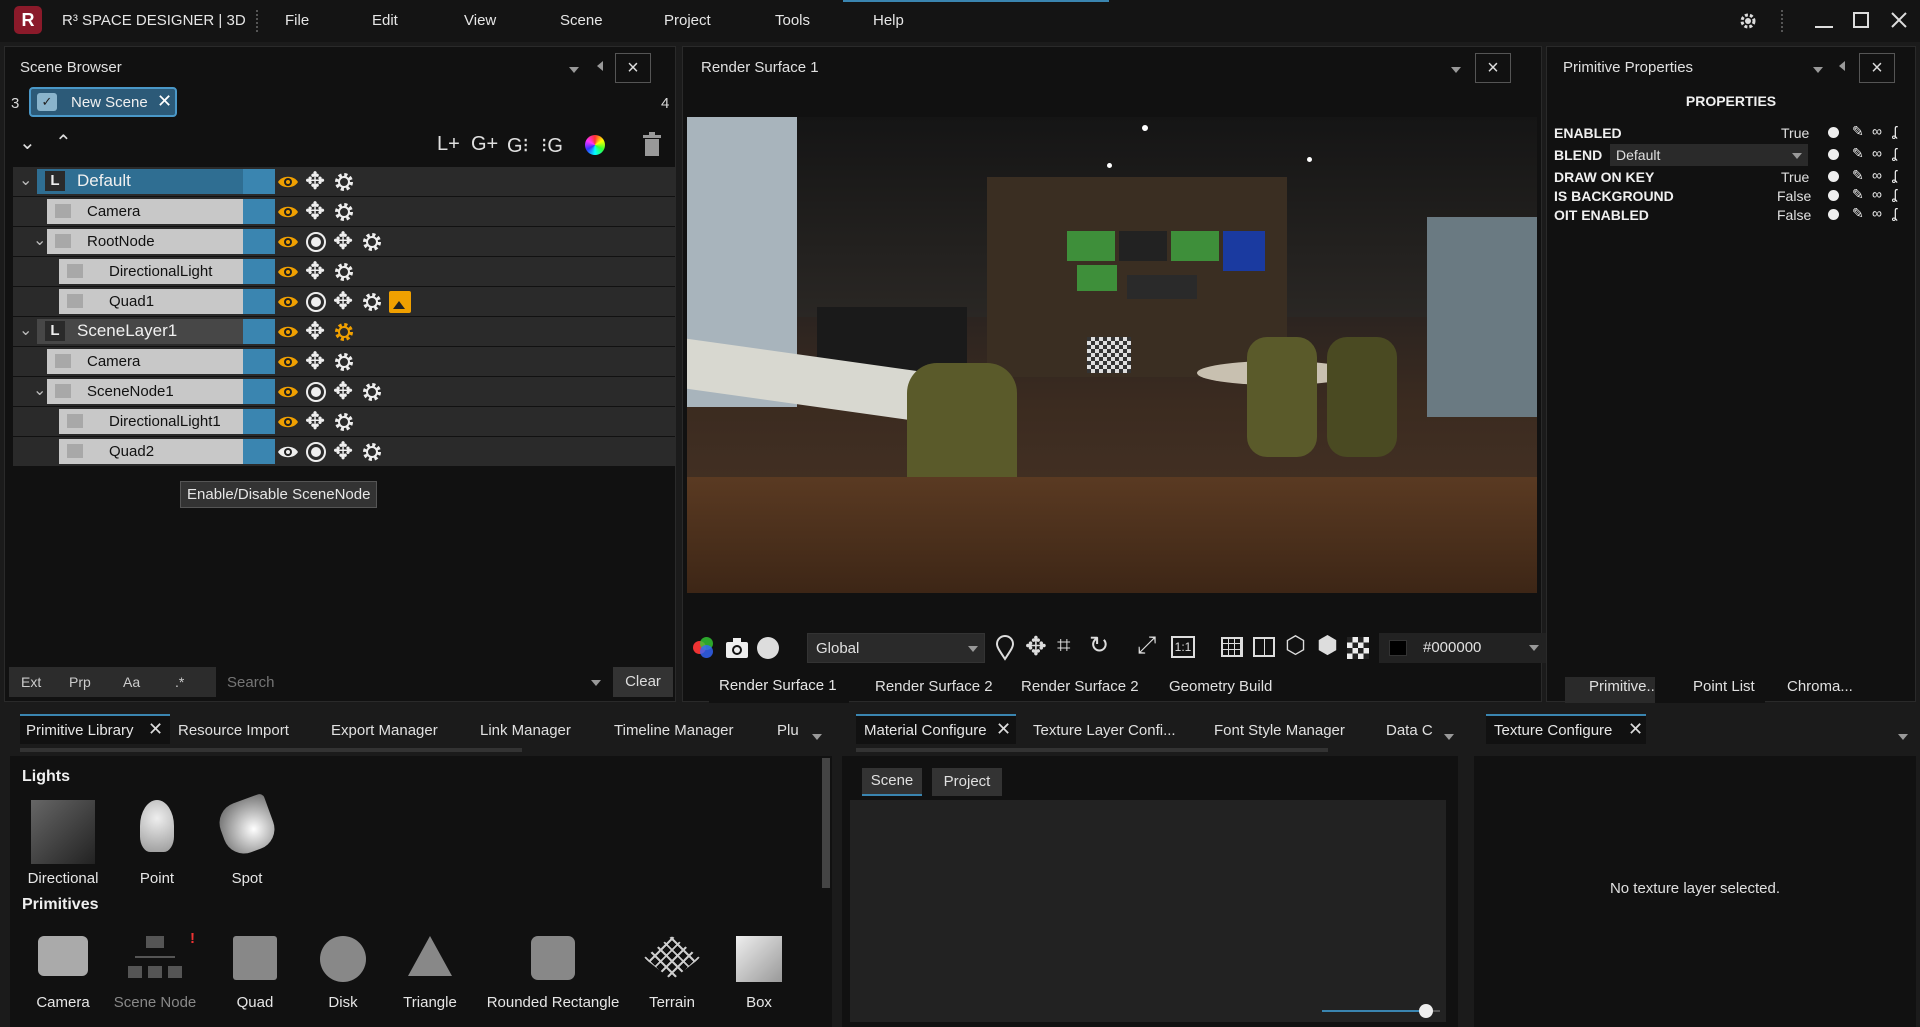 The width and height of the screenshot is (1920, 1027). Describe the element at coordinates (596, 683) in the screenshot. I see `search-dropdown-icon` at that location.